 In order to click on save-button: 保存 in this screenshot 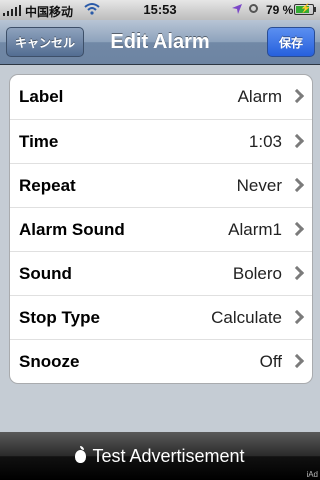, I will do `click(291, 42)`.